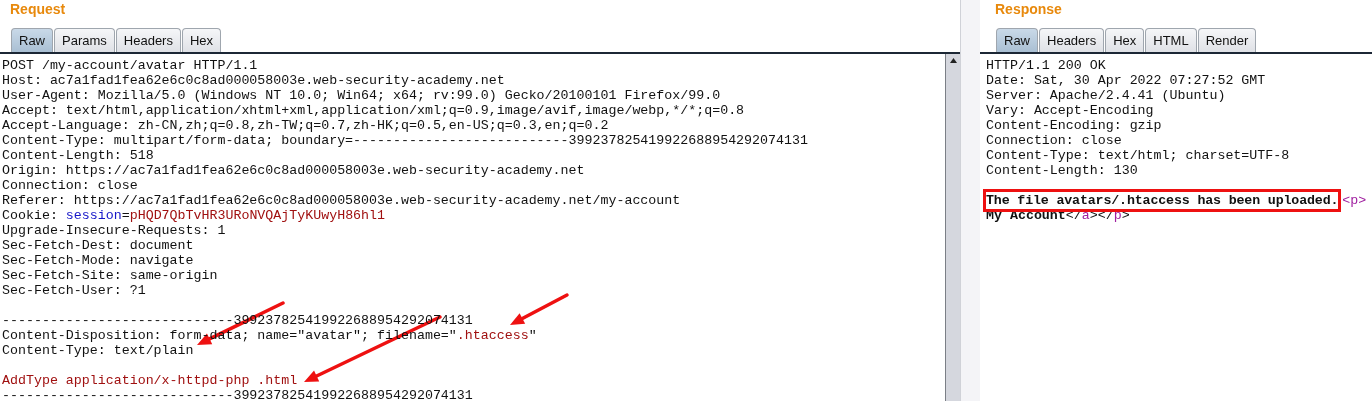 The image size is (1372, 401). I want to click on code-line: Content-Type: multipart/form-data; boundary=---------------------------399237825419922688954292074131, so click(405, 140).